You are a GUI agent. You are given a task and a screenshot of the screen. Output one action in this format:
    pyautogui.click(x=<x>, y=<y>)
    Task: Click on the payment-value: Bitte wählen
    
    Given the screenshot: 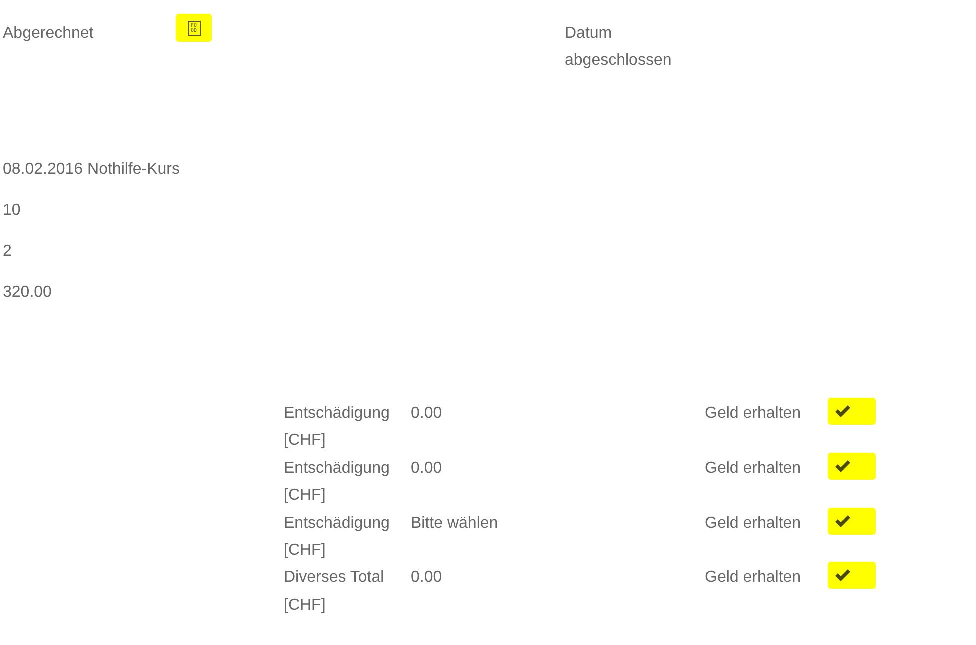 What is the action you would take?
    pyautogui.click(x=455, y=524)
    